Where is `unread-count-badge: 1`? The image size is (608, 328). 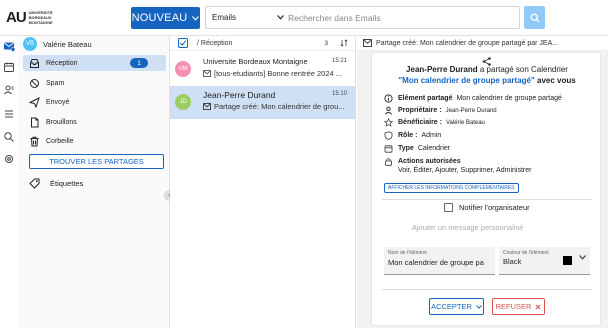 unread-count-badge: 1 is located at coordinates (139, 63).